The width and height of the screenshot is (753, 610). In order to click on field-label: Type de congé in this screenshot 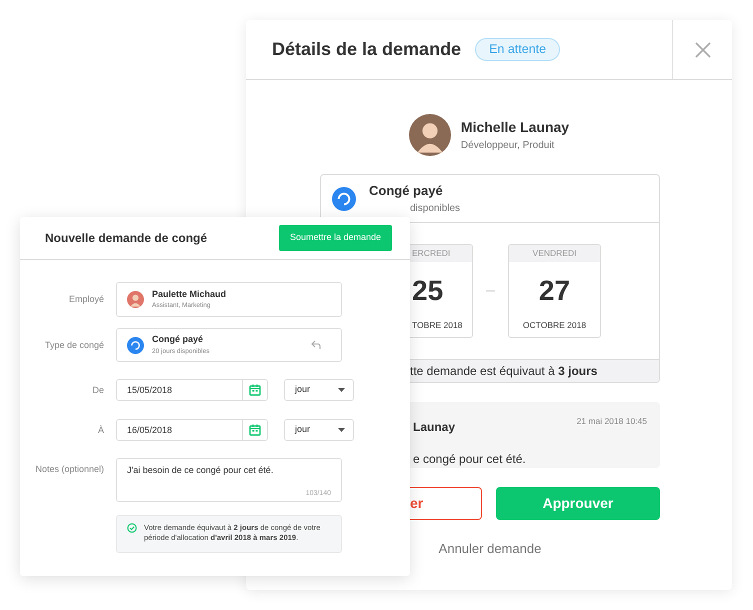, I will do `click(74, 345)`.